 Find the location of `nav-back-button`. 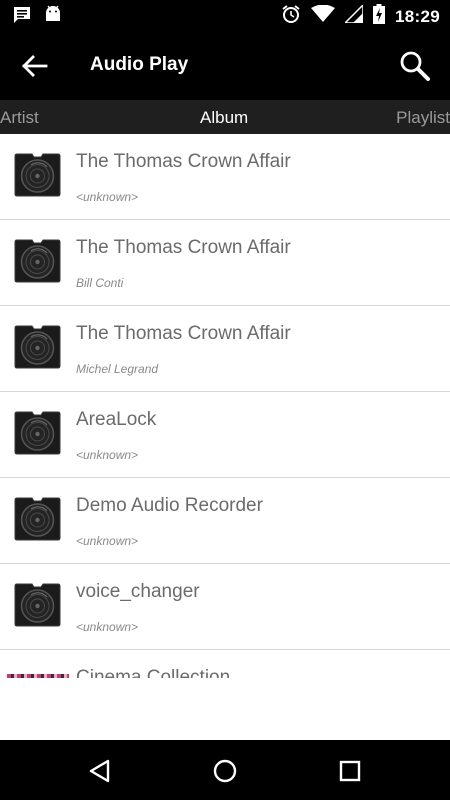

nav-back-button is located at coordinates (100, 771).